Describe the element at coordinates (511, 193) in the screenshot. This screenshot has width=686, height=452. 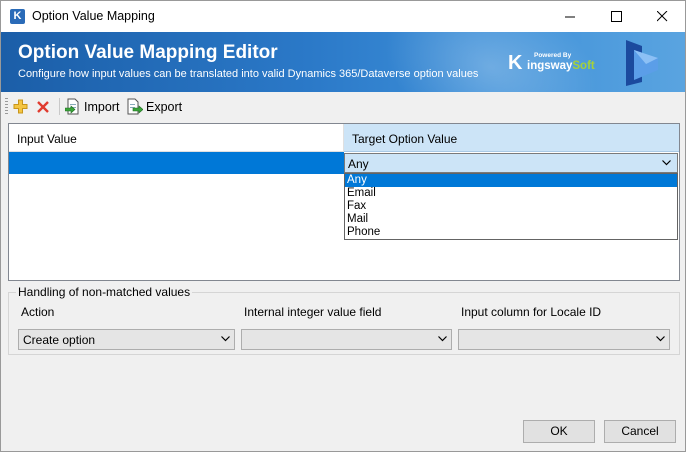
I see `dropdown-option-email: Email` at that location.